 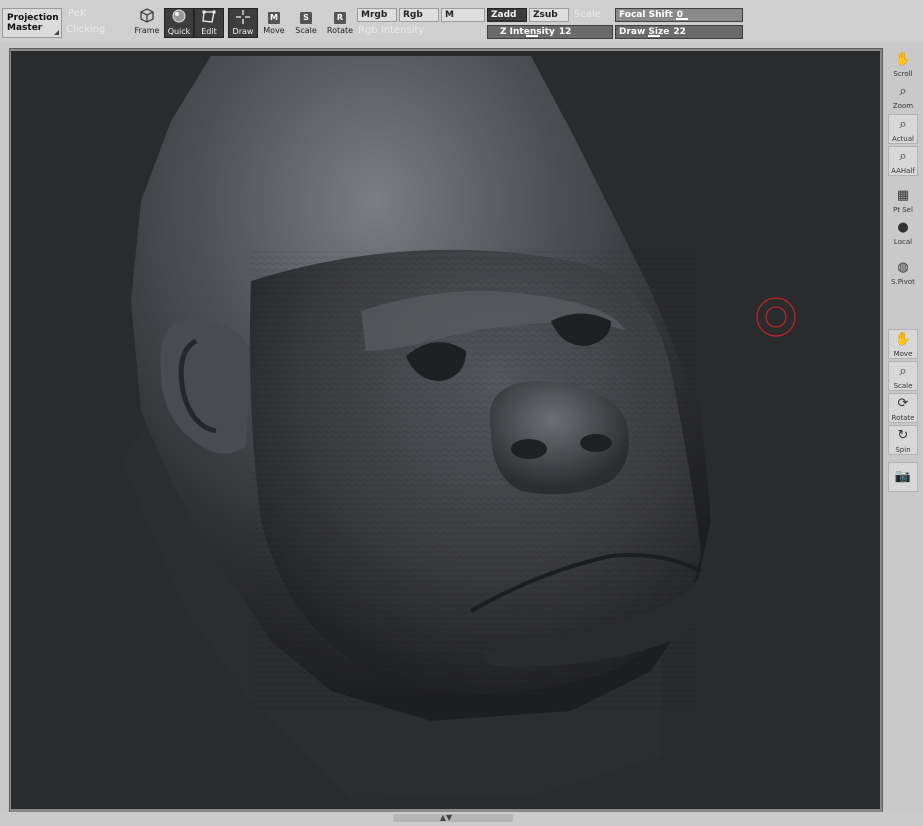 I want to click on camera-button: 📷, so click(x=903, y=477).